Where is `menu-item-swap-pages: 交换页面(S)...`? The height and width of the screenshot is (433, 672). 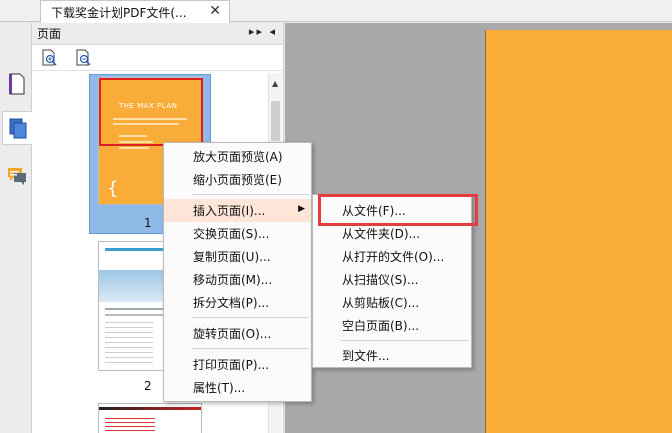 menu-item-swap-pages: 交换页面(S)... is located at coordinates (237, 233).